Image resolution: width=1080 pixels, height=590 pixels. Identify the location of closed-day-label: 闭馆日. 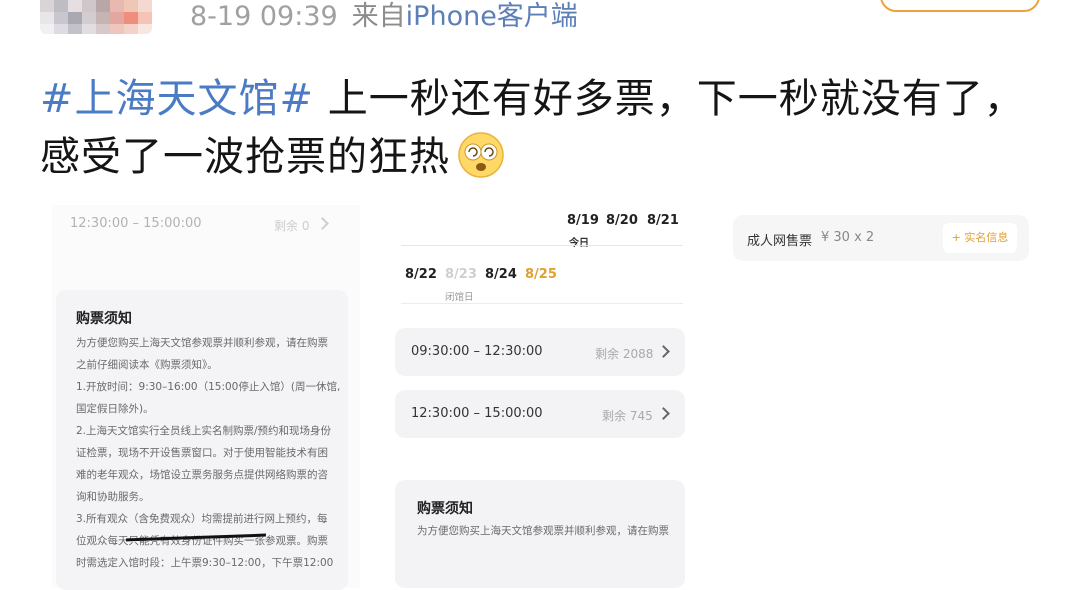
(459, 297).